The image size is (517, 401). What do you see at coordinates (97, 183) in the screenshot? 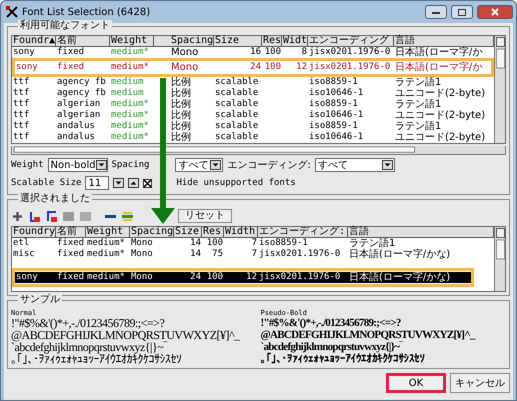
I see `size-spinbox: 11` at bounding box center [97, 183].